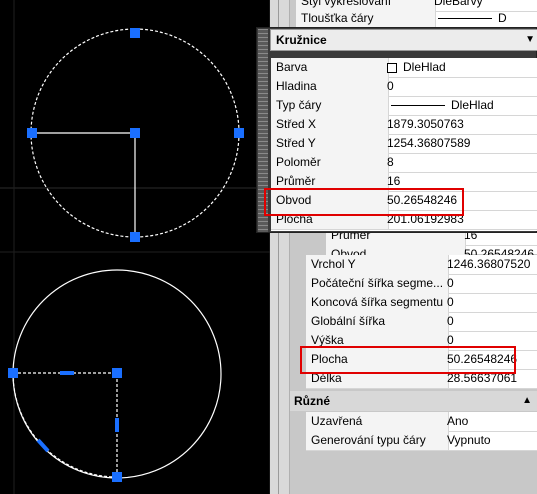 This screenshot has width=537, height=494. I want to click on table-row: Uzavřená Ano, so click(421, 422).